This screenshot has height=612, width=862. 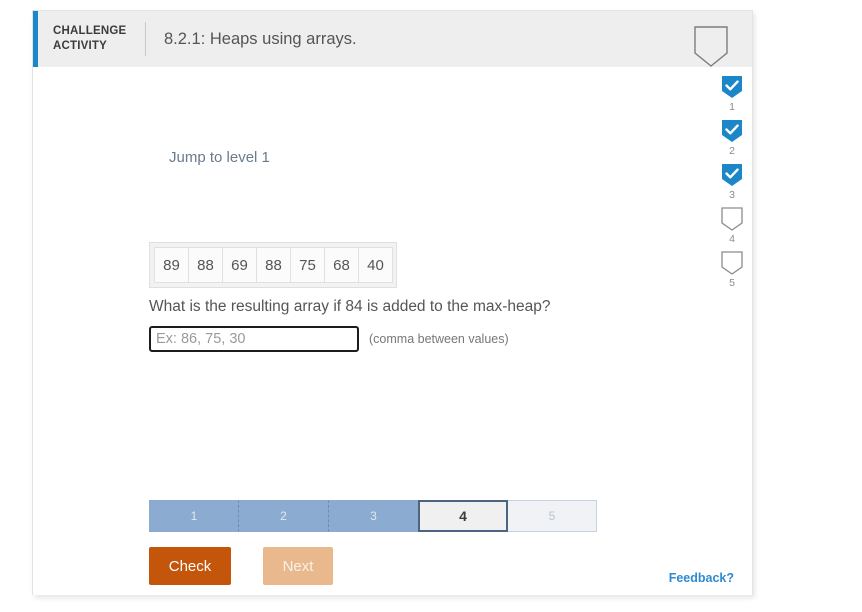 What do you see at coordinates (239, 265) in the screenshot?
I see `array-cell: 69` at bounding box center [239, 265].